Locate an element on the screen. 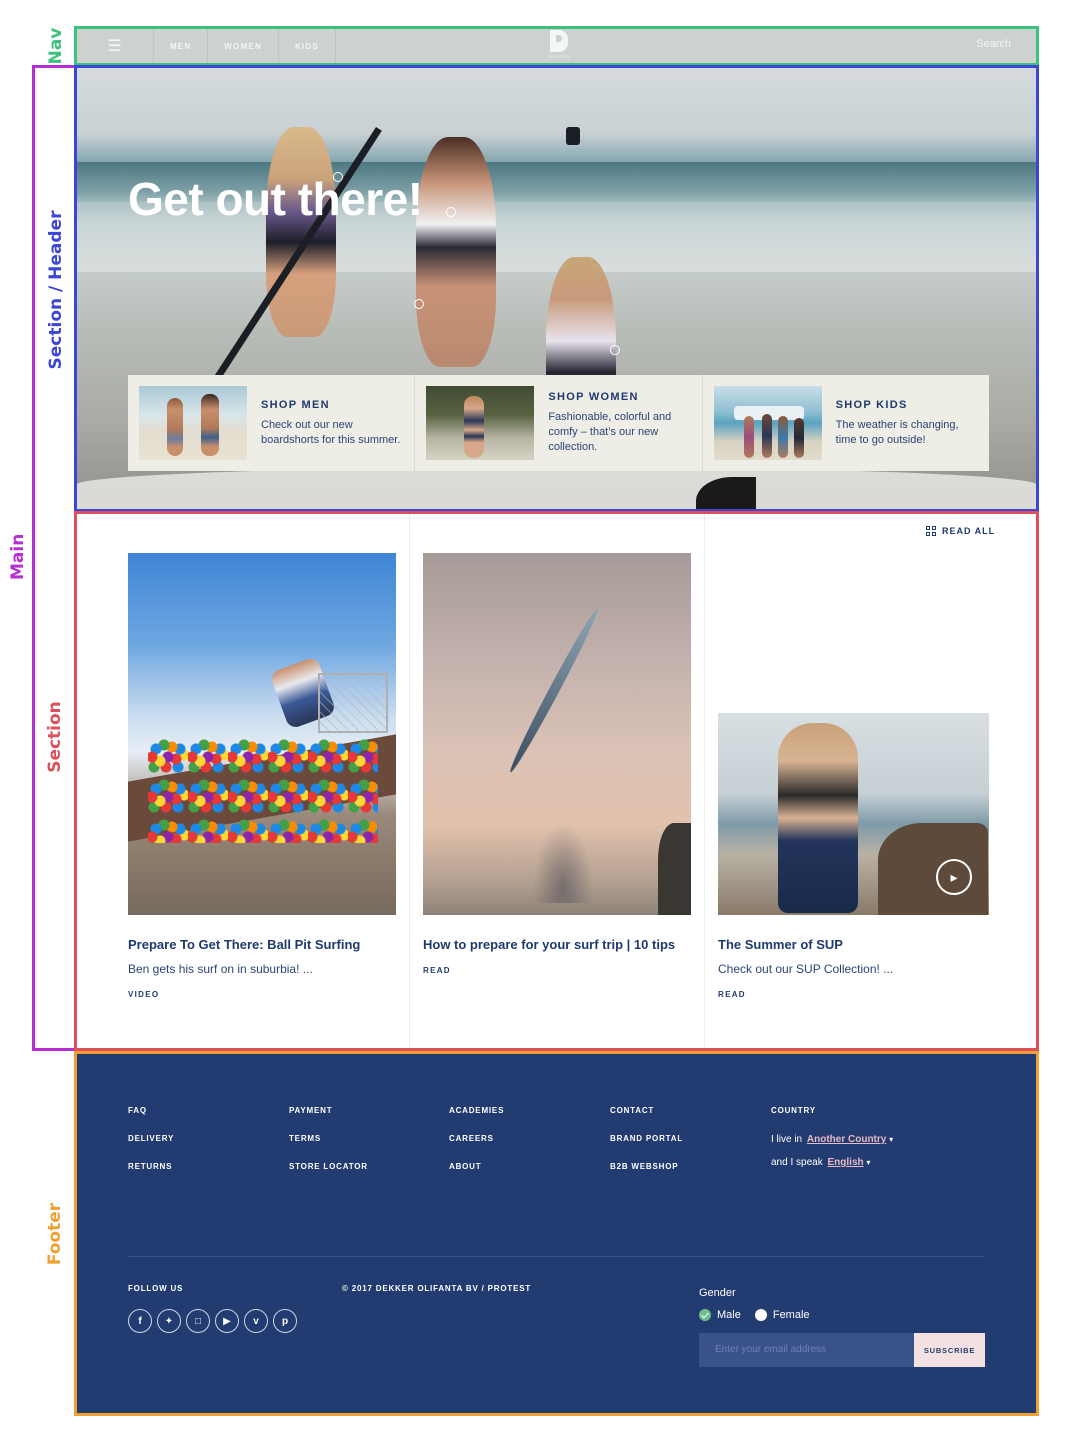  shop-women-title: SHOP WOMEN is located at coordinates (593, 397).